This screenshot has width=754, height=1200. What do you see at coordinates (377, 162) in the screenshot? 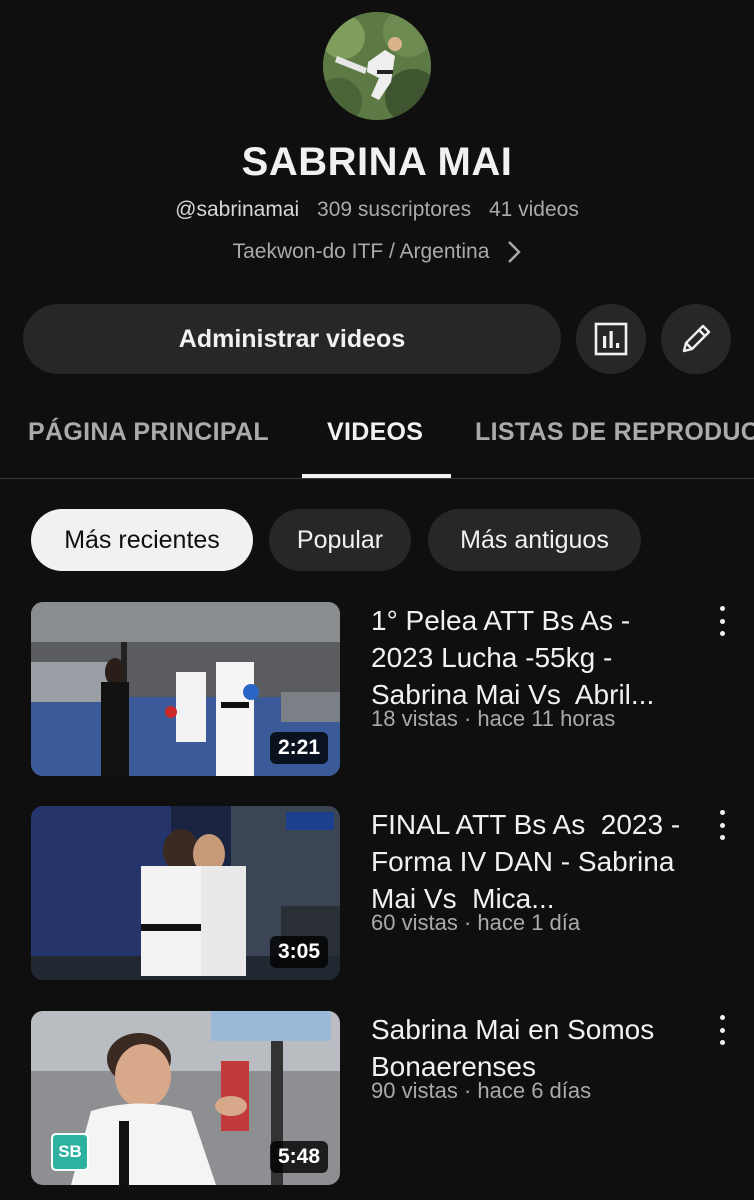
I see `channel-name: SABRINA MAI` at bounding box center [377, 162].